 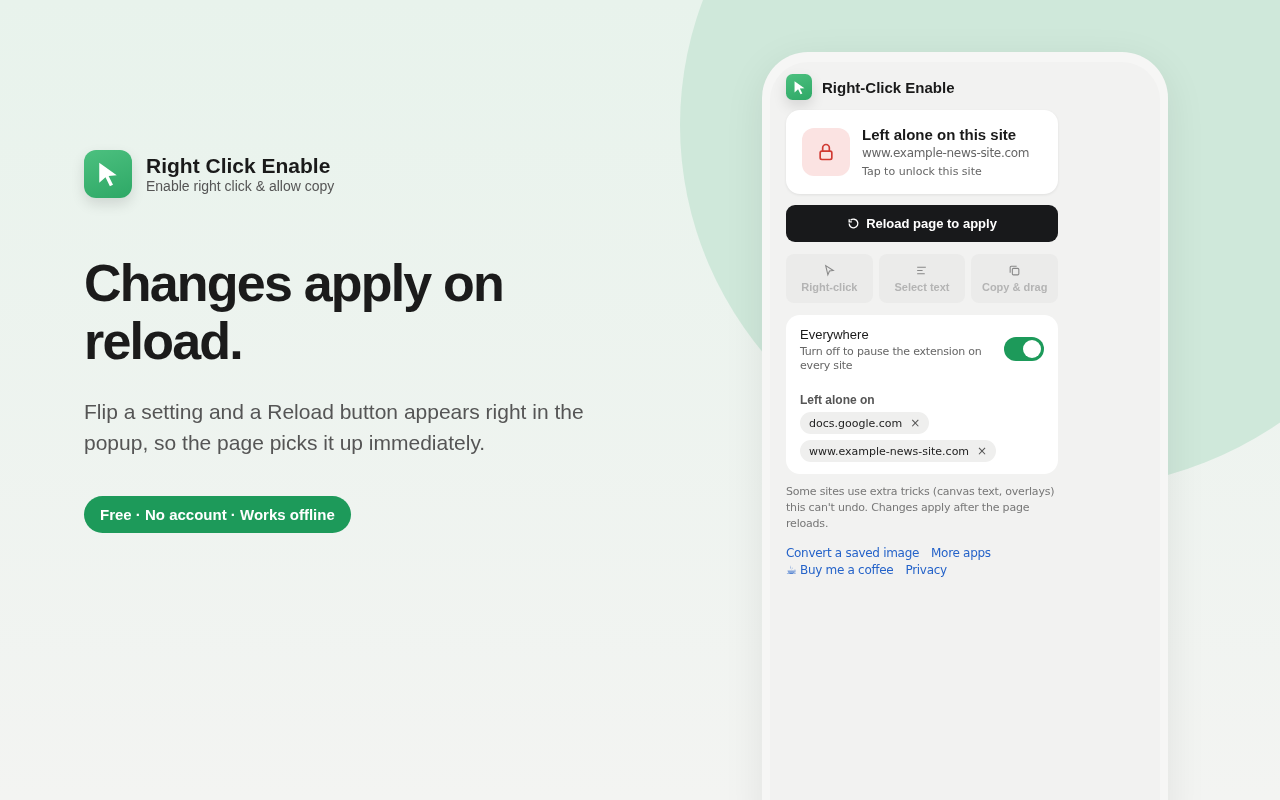 What do you see at coordinates (239, 166) in the screenshot?
I see `brand-name: Right Click Enable` at bounding box center [239, 166].